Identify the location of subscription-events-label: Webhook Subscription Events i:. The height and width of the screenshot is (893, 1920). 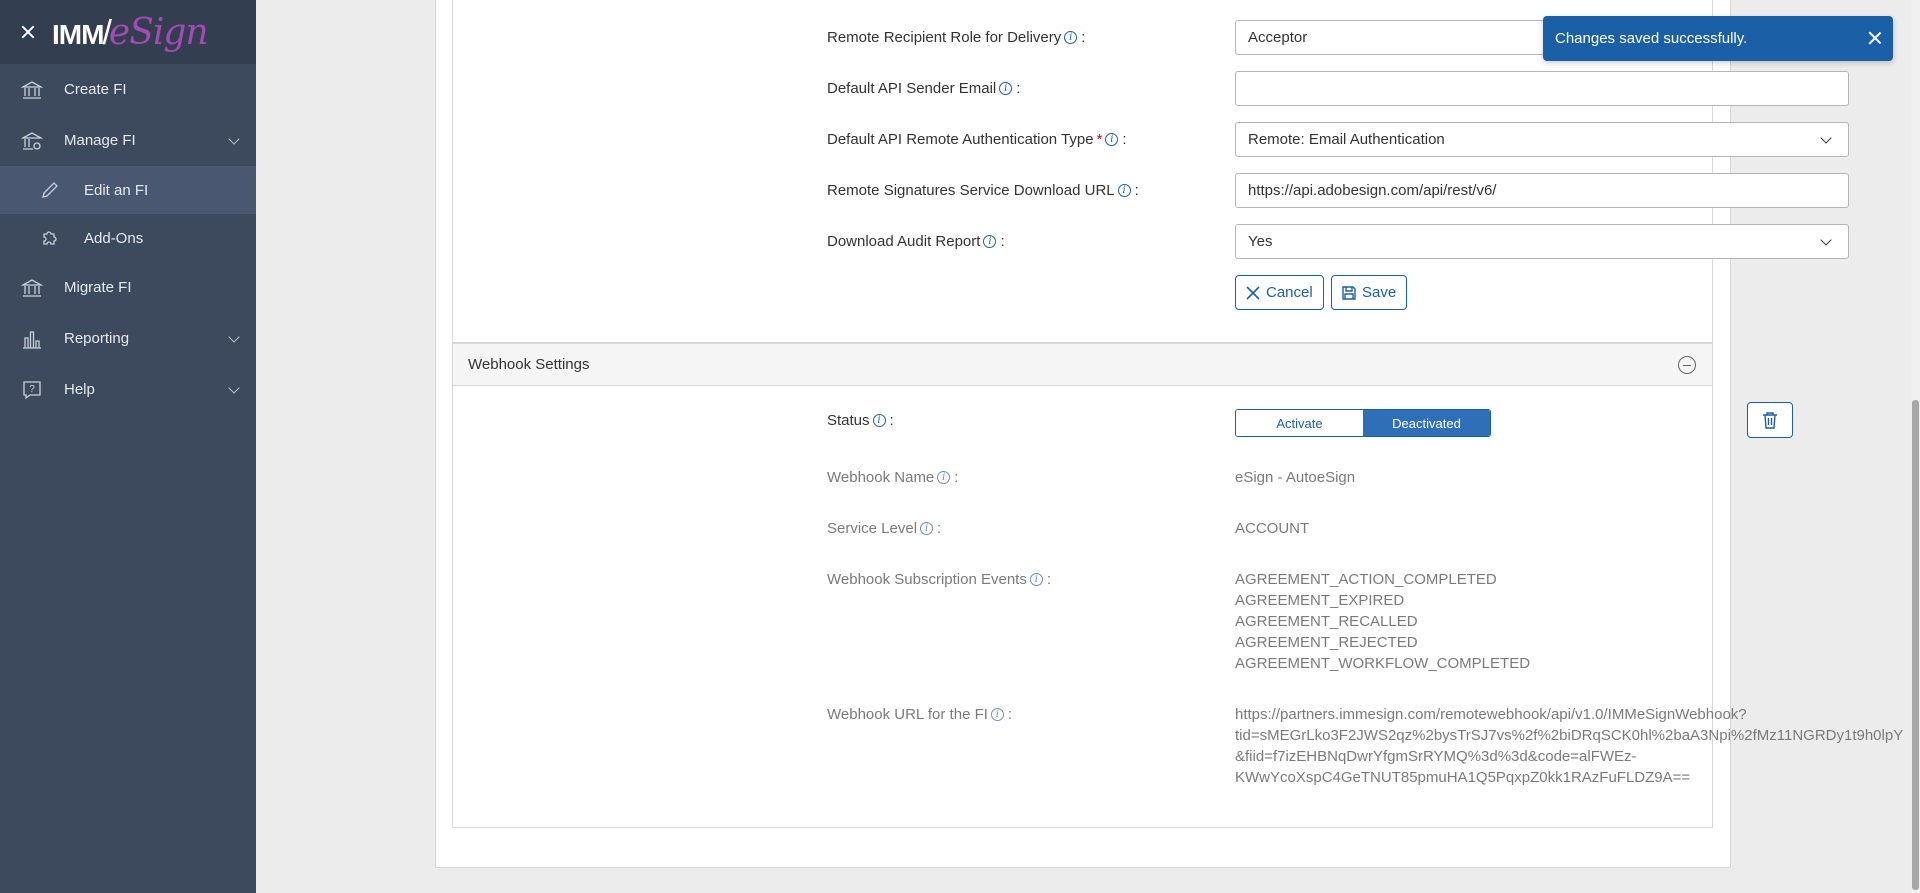
(939, 579).